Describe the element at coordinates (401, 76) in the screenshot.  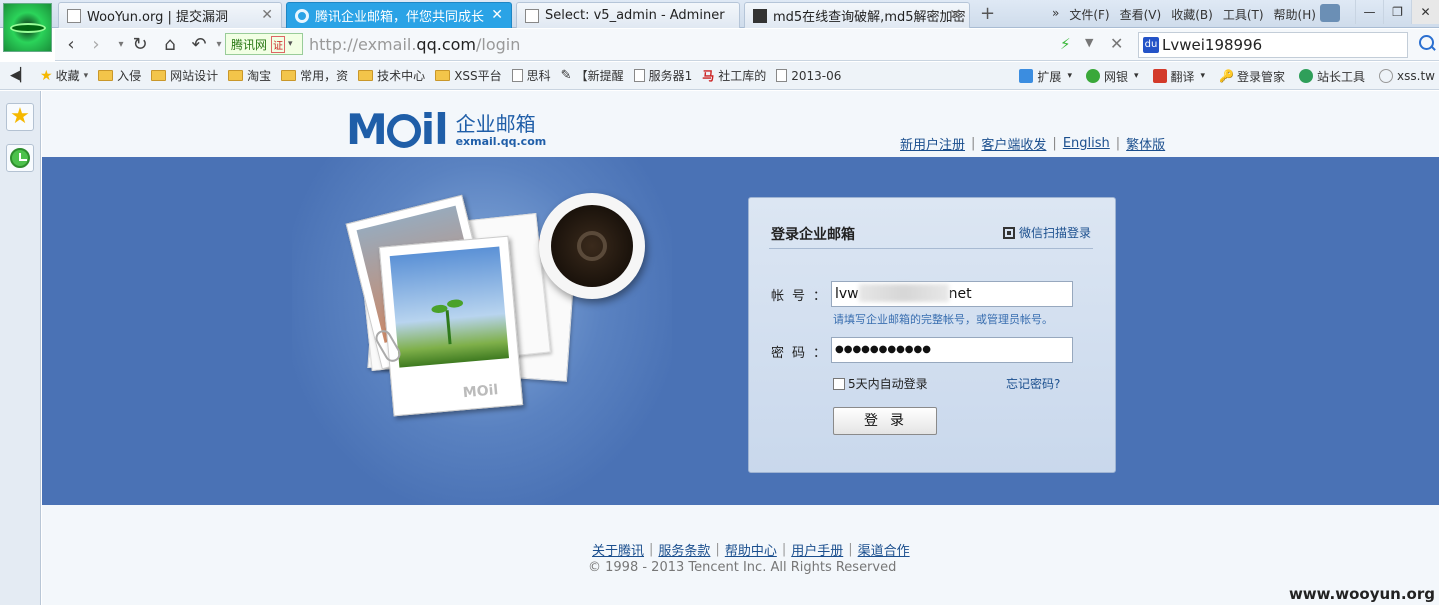
I see `bookmark-label: 技术中心` at that location.